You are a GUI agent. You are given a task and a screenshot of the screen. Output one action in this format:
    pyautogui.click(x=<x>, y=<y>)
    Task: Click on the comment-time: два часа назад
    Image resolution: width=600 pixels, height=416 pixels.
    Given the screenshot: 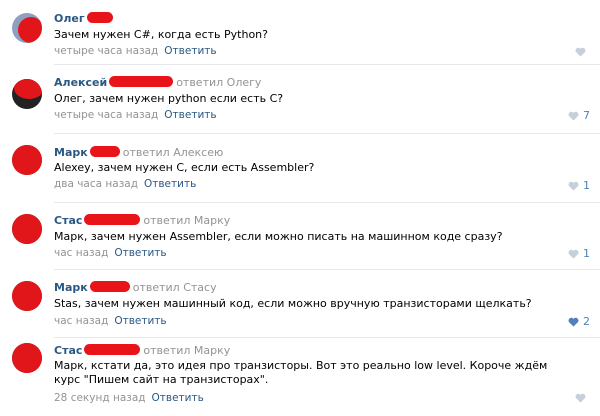 What is the action you would take?
    pyautogui.click(x=96, y=184)
    